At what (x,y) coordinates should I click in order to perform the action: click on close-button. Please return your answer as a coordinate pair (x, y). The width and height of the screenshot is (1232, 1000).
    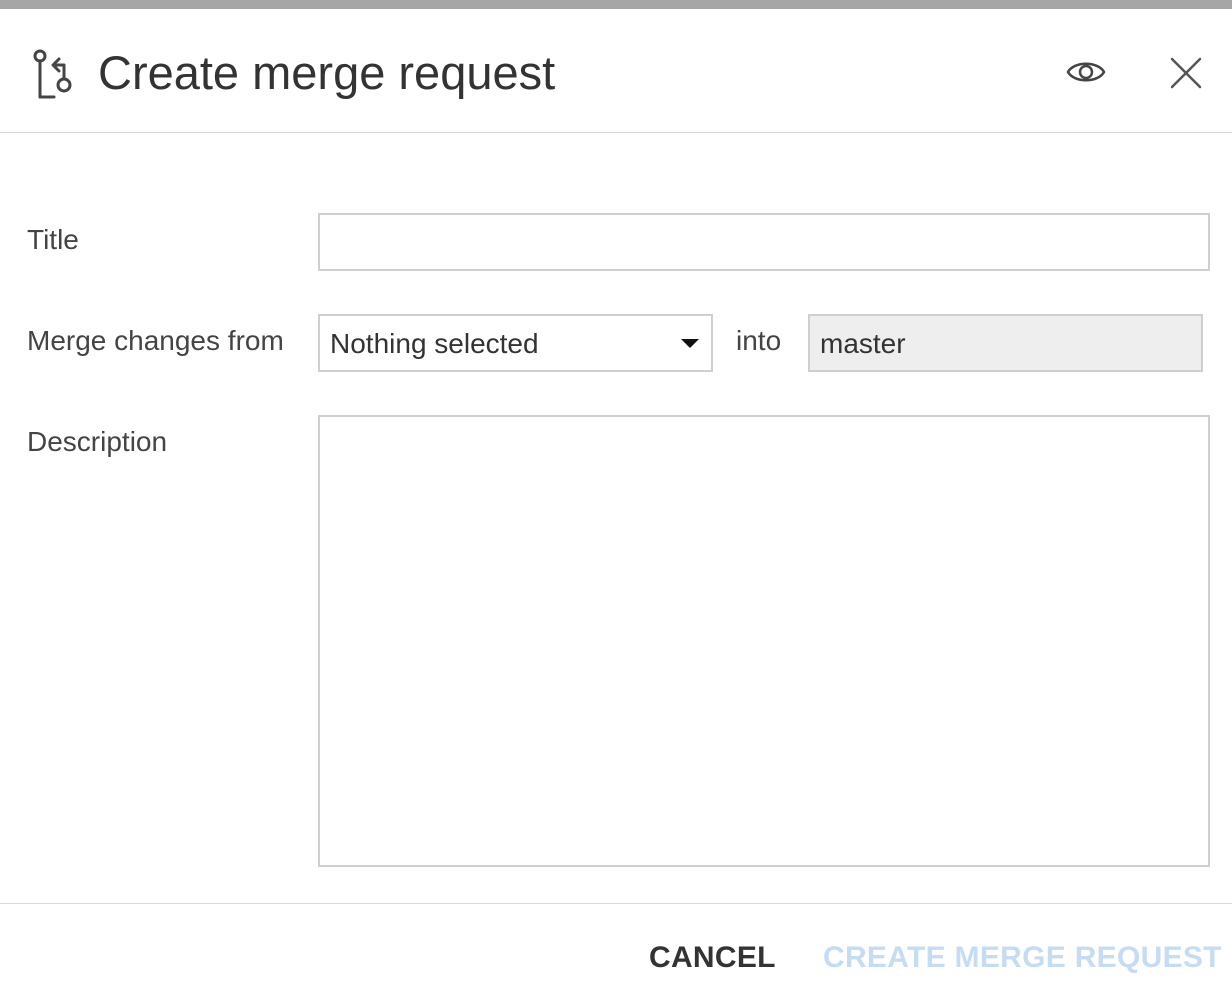
    Looking at the image, I should click on (1186, 73).